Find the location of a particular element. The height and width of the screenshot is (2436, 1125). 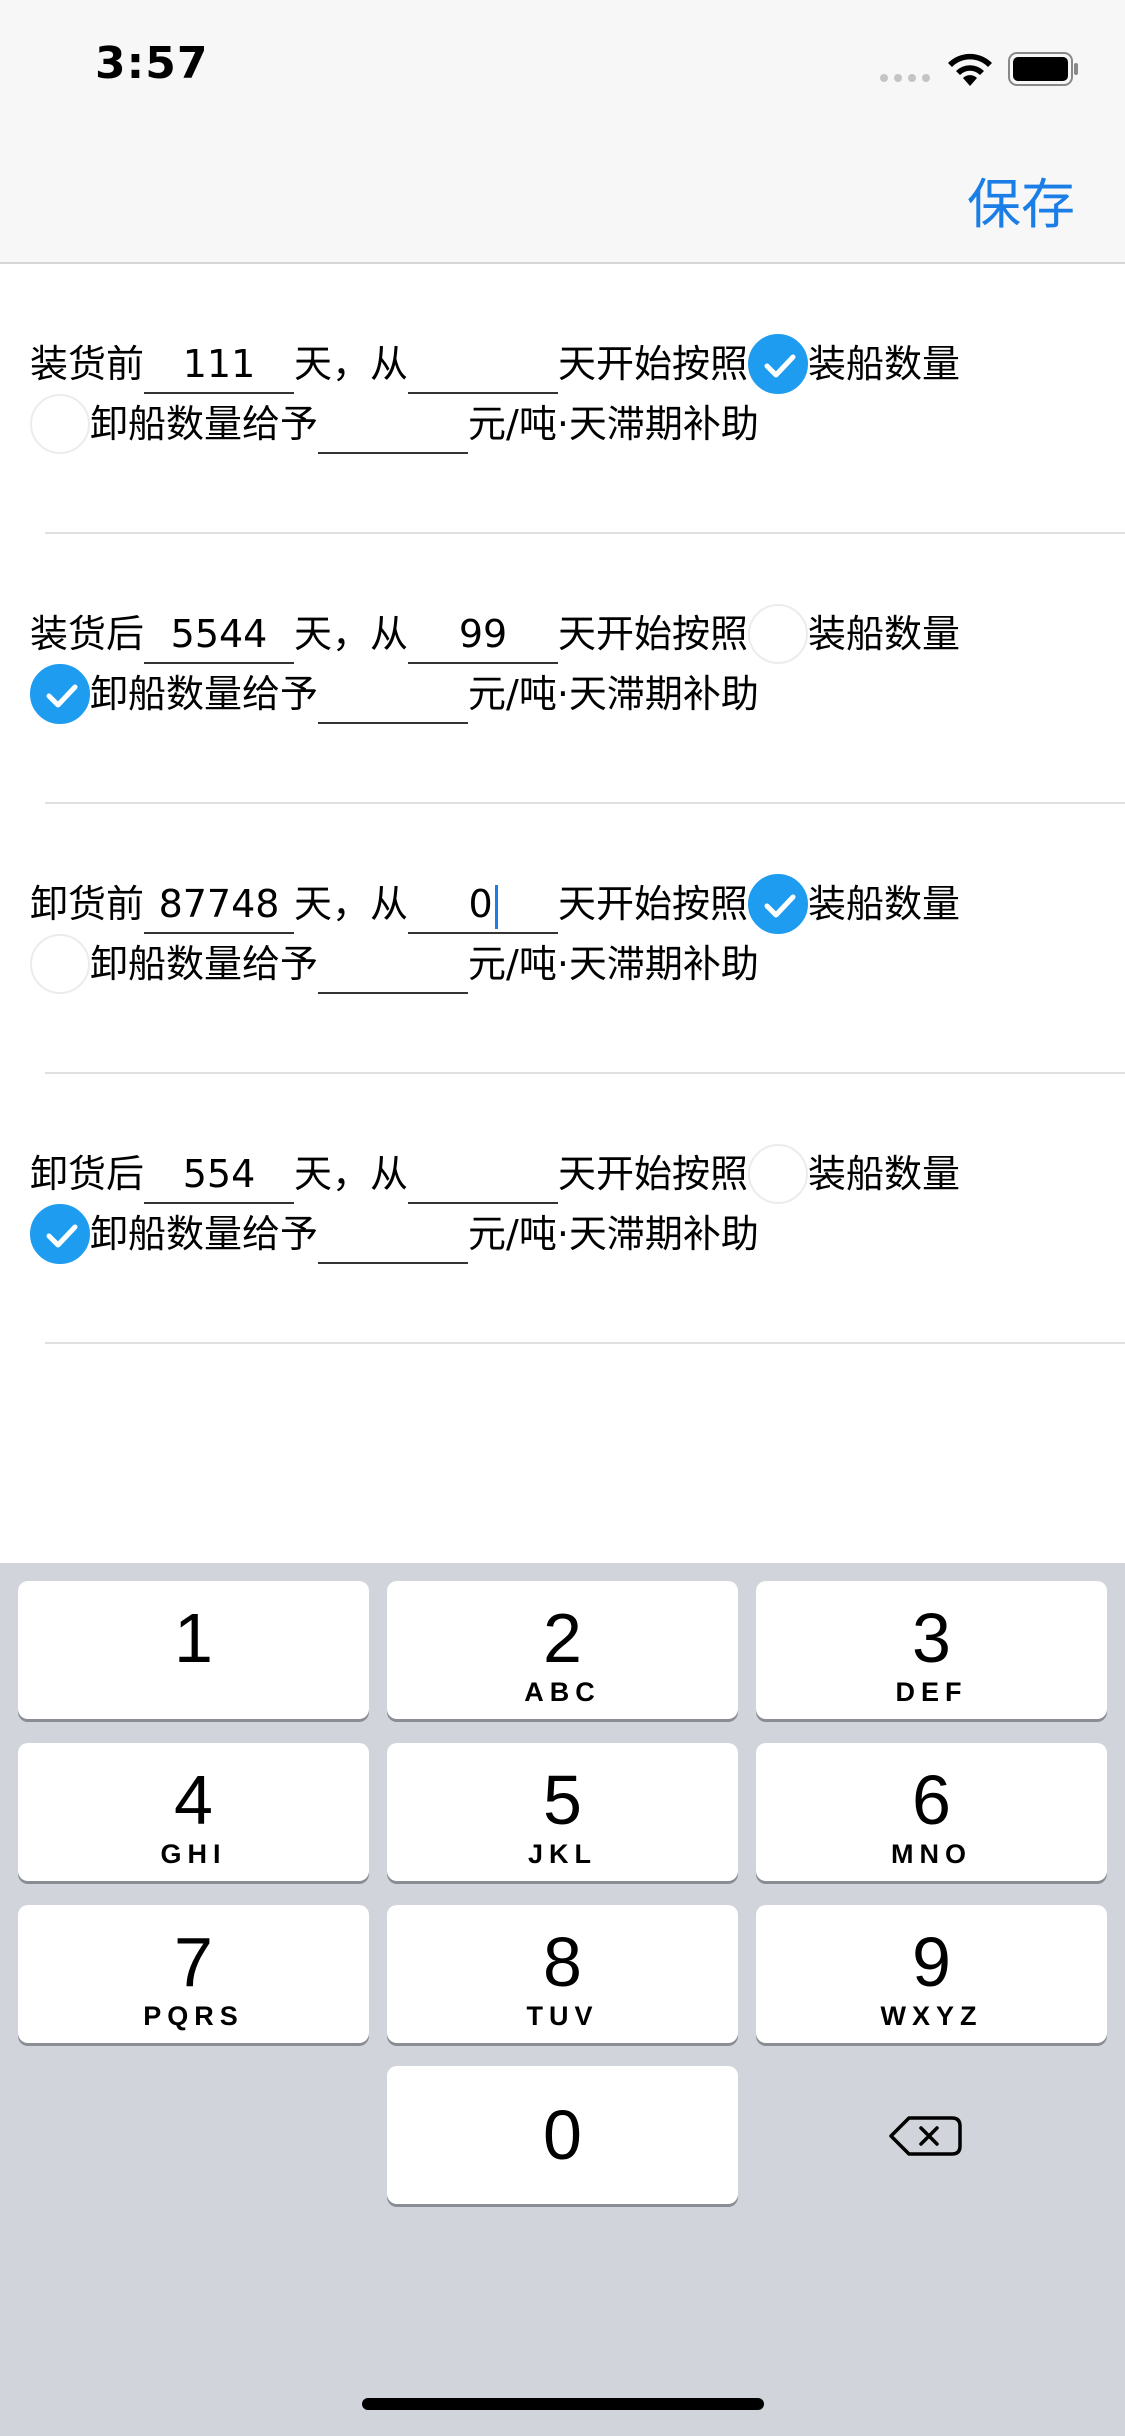

key-letters: WXYZ is located at coordinates (931, 2016).